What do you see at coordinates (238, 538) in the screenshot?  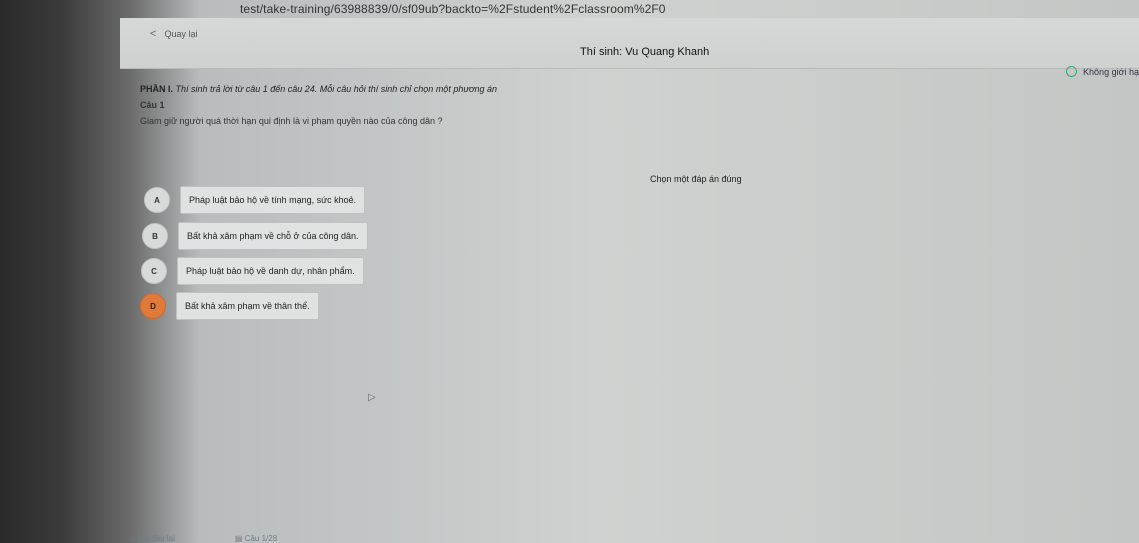 I see `list-icon: ▤` at bounding box center [238, 538].